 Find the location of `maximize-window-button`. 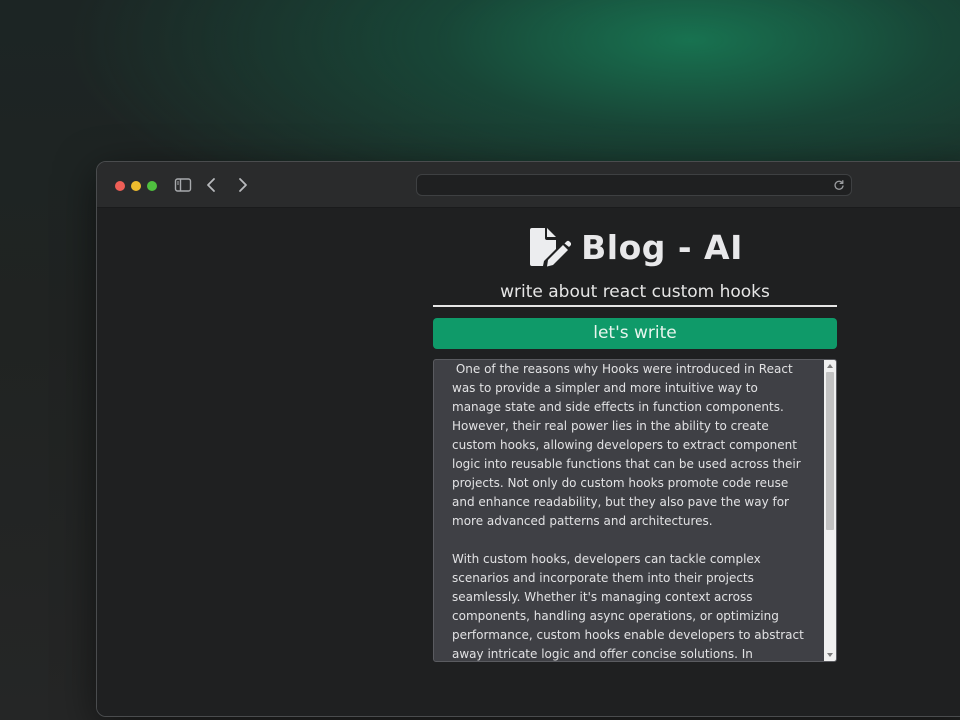

maximize-window-button is located at coordinates (152, 186).